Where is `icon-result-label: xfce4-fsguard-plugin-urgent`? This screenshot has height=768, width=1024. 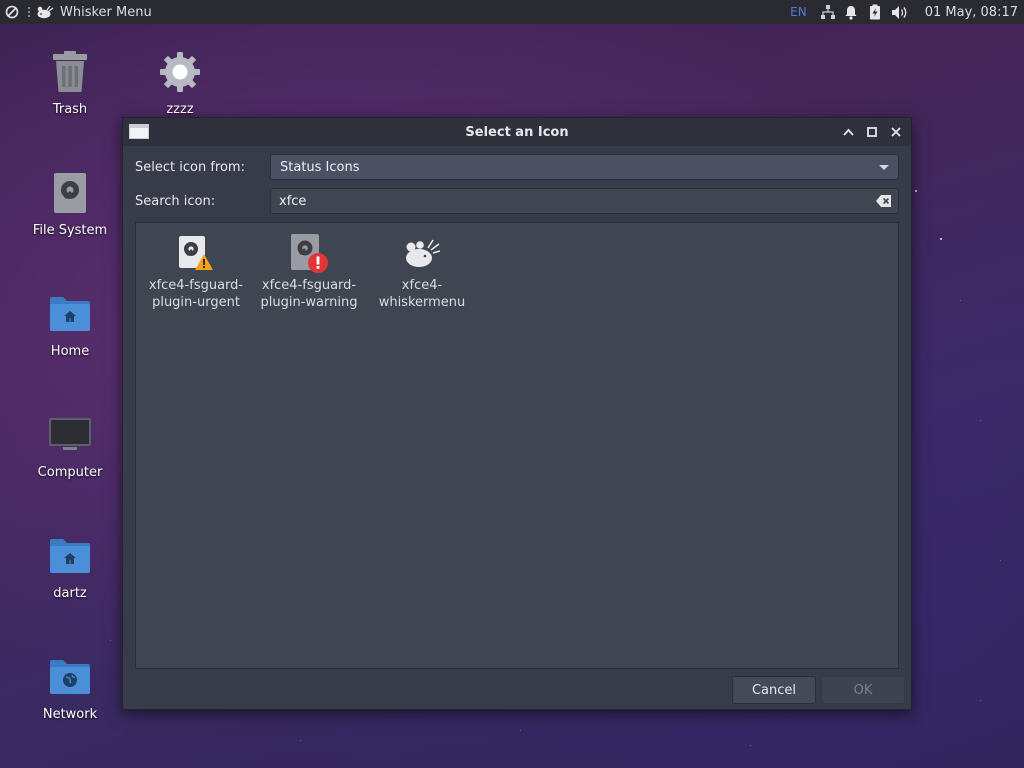
icon-result-label: xfce4-fsguard-plugin-urgent is located at coordinates (196, 294).